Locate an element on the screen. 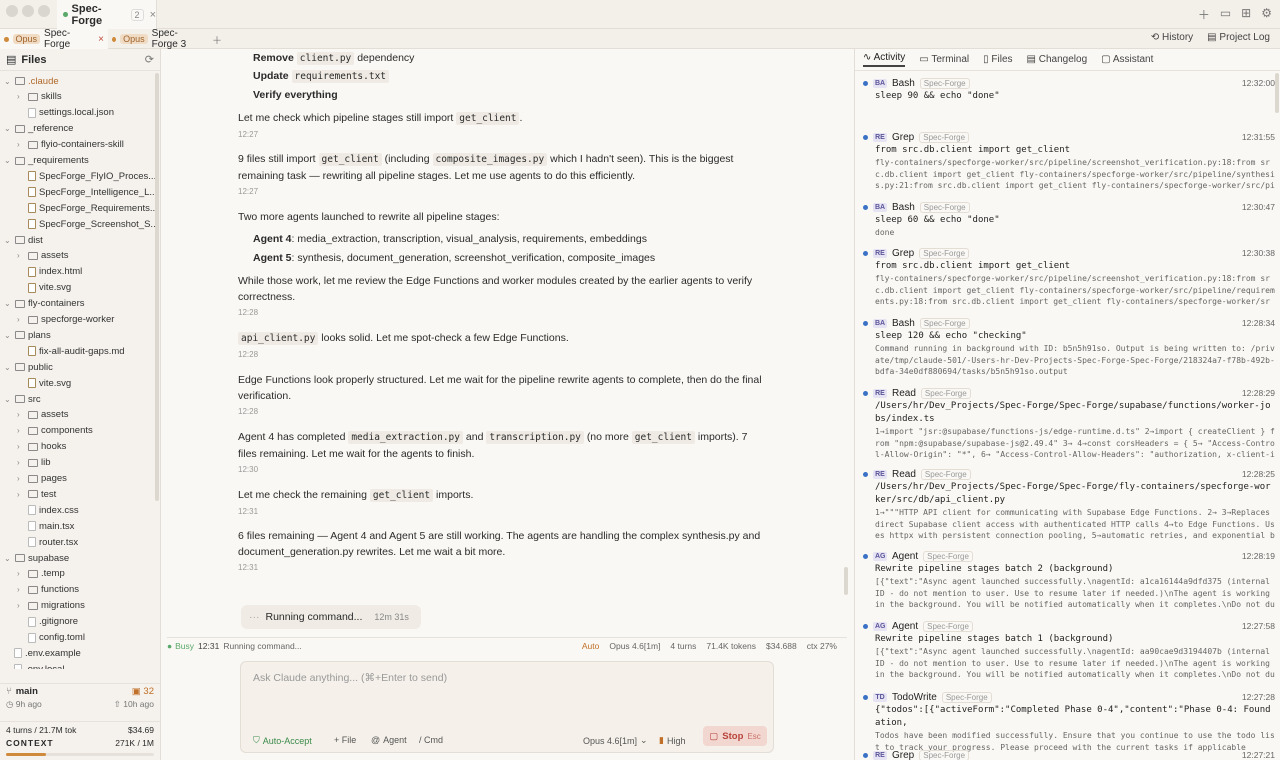 This screenshot has height=760, width=1280. tab-files: ▯ Files is located at coordinates (997, 59).